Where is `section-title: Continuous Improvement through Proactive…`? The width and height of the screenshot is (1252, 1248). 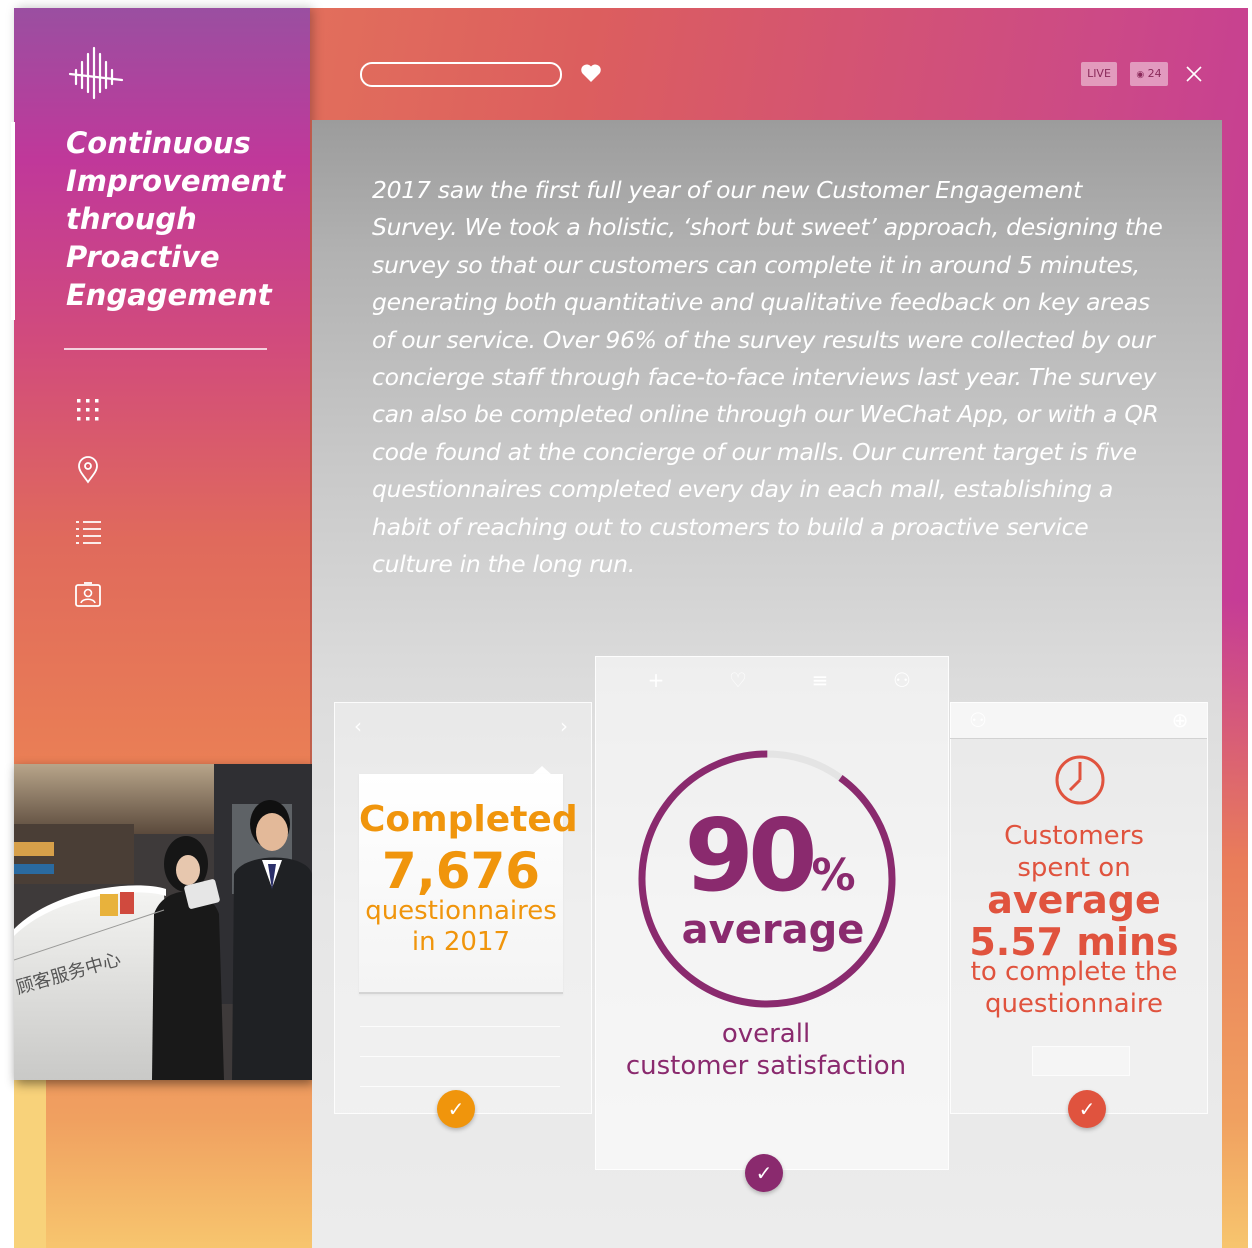 section-title: Continuous Improvement through Proactive… is located at coordinates (176, 219).